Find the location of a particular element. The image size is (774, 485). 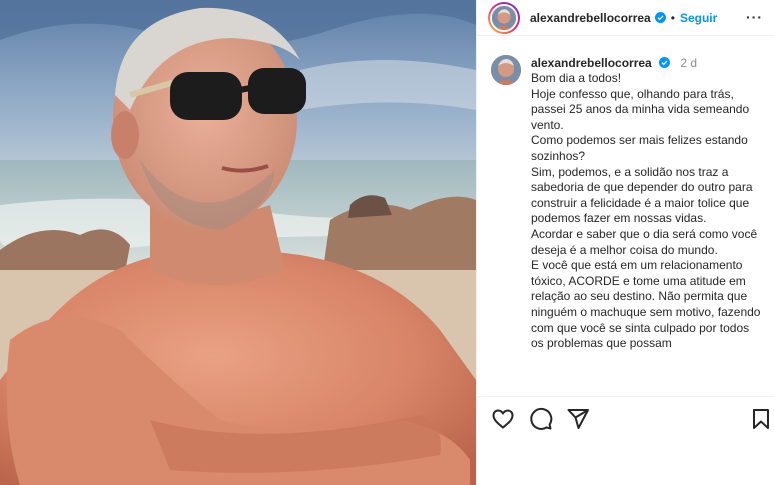

post-header: alexandrebellocorrea • Seguir ··· is located at coordinates (625, 18).